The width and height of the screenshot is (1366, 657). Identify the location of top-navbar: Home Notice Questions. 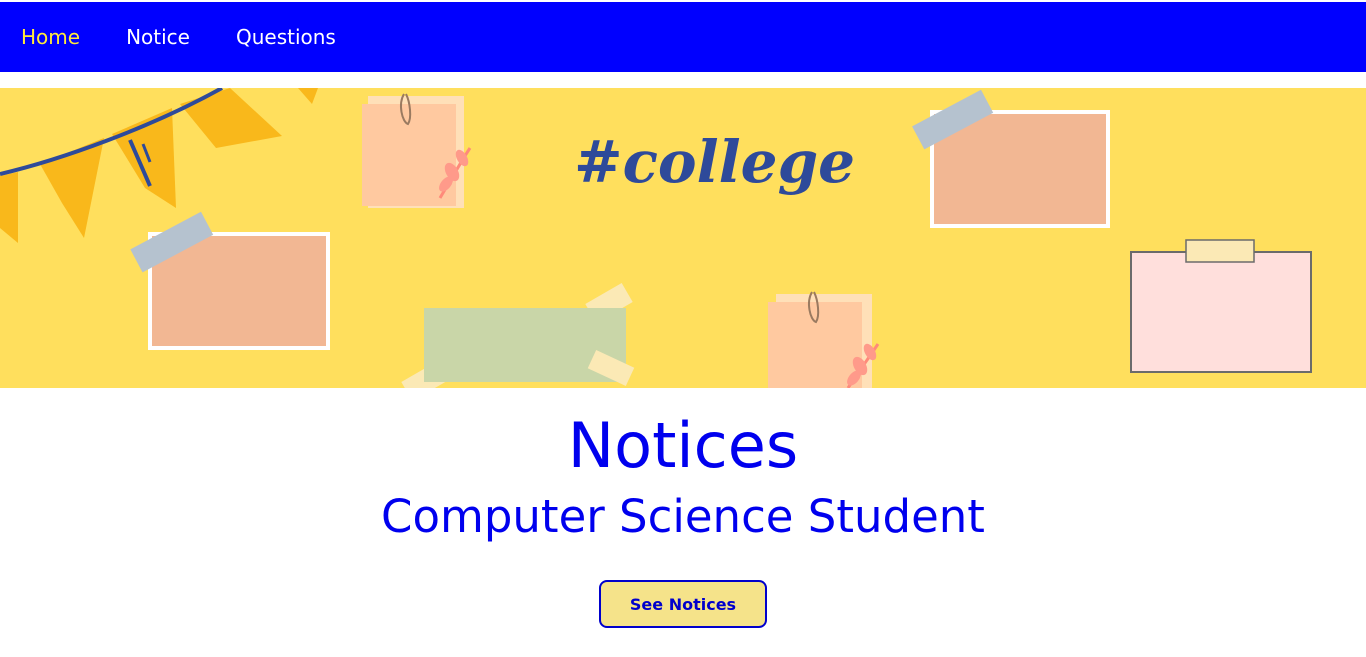
(683, 37).